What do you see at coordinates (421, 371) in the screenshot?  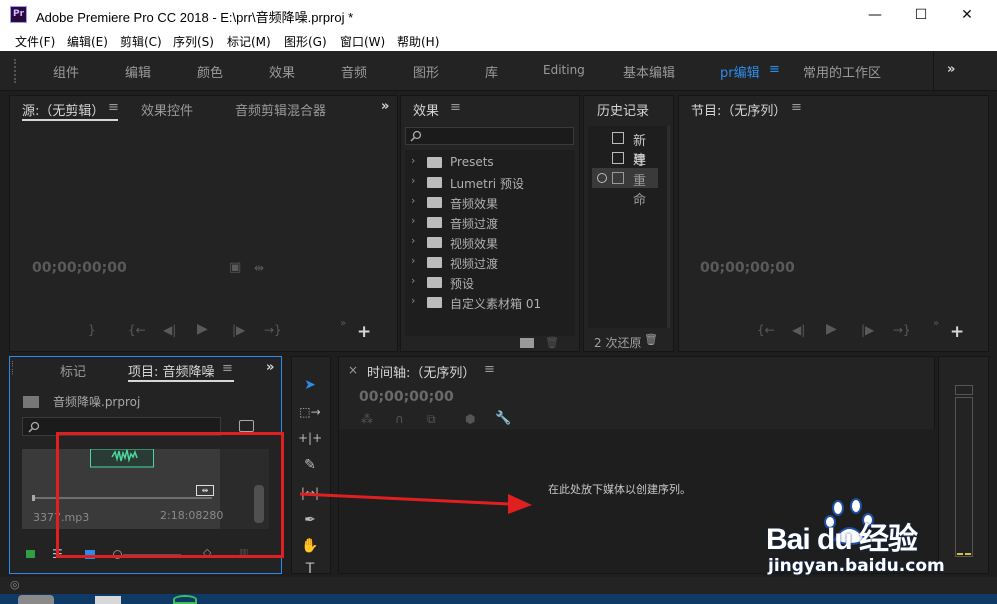 I see `timeline-title: 时间轴:（无序列）` at bounding box center [421, 371].